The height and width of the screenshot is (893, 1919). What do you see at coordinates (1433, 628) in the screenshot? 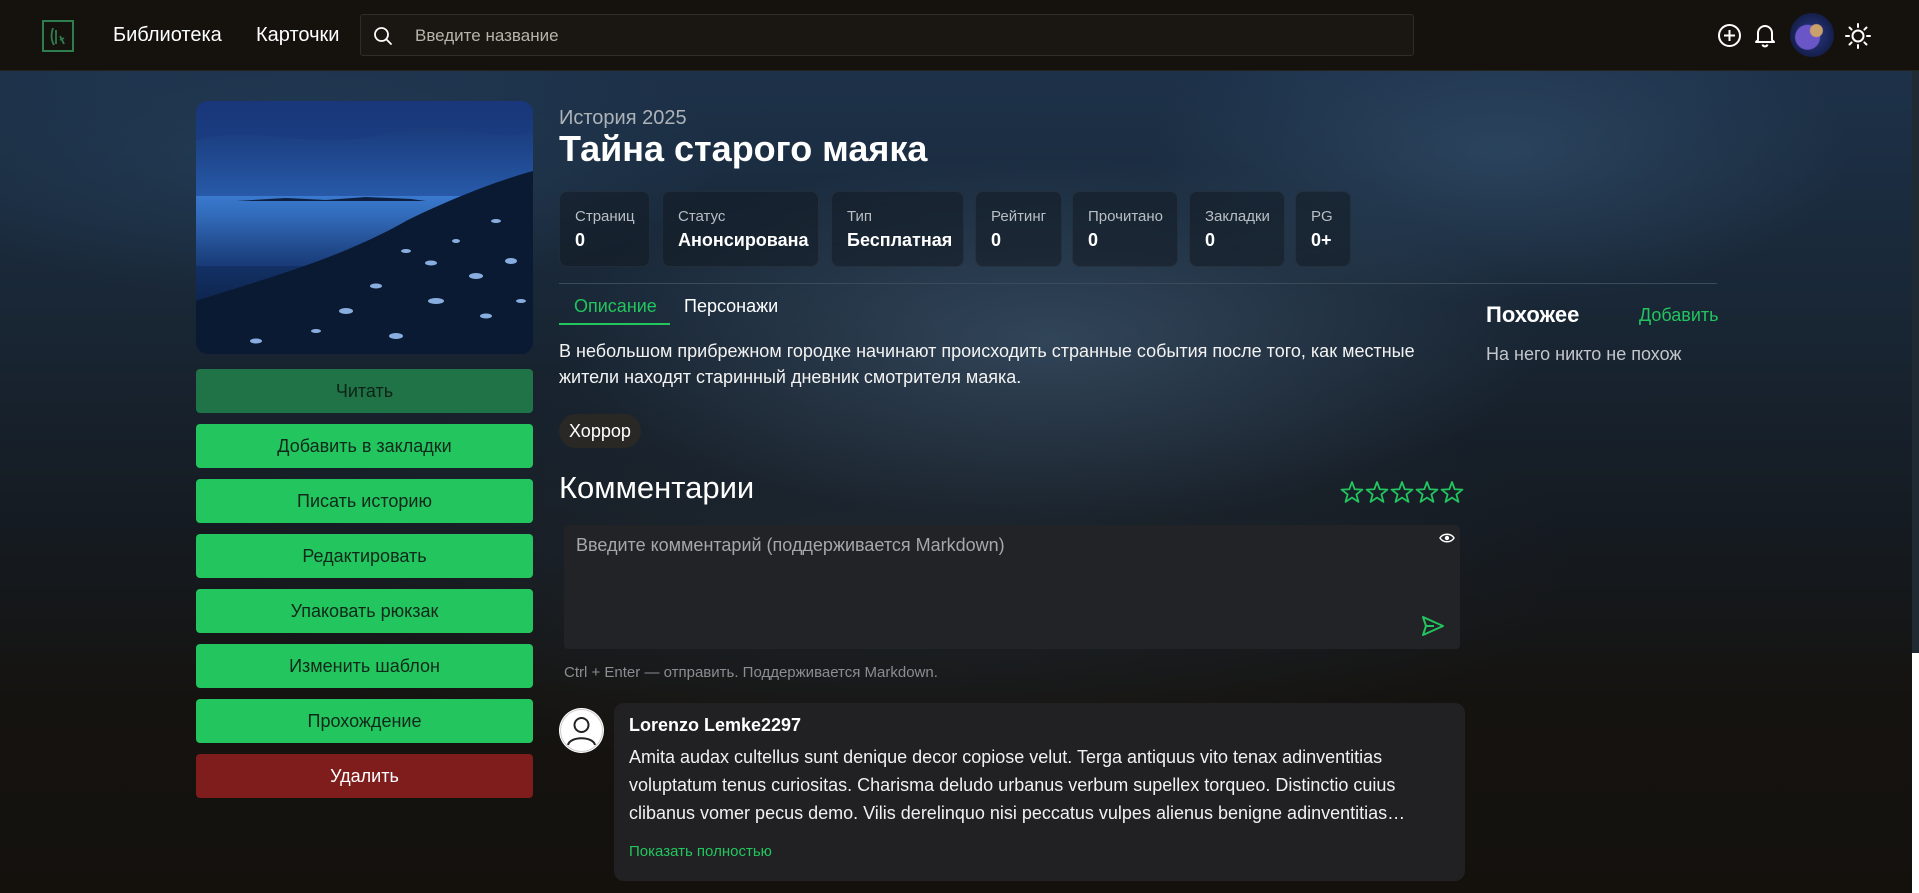
I see `send-icon` at bounding box center [1433, 628].